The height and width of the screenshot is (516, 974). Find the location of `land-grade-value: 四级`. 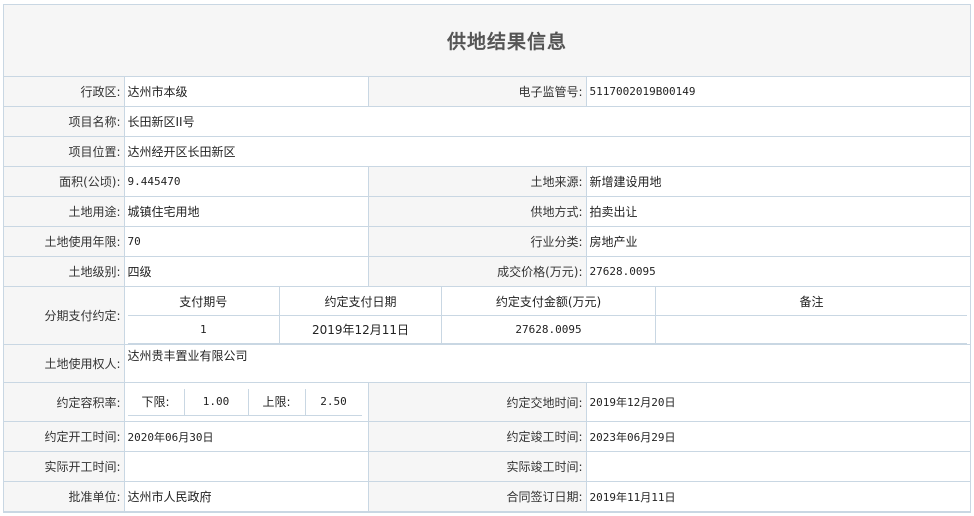

land-grade-value: 四级 is located at coordinates (246, 271).